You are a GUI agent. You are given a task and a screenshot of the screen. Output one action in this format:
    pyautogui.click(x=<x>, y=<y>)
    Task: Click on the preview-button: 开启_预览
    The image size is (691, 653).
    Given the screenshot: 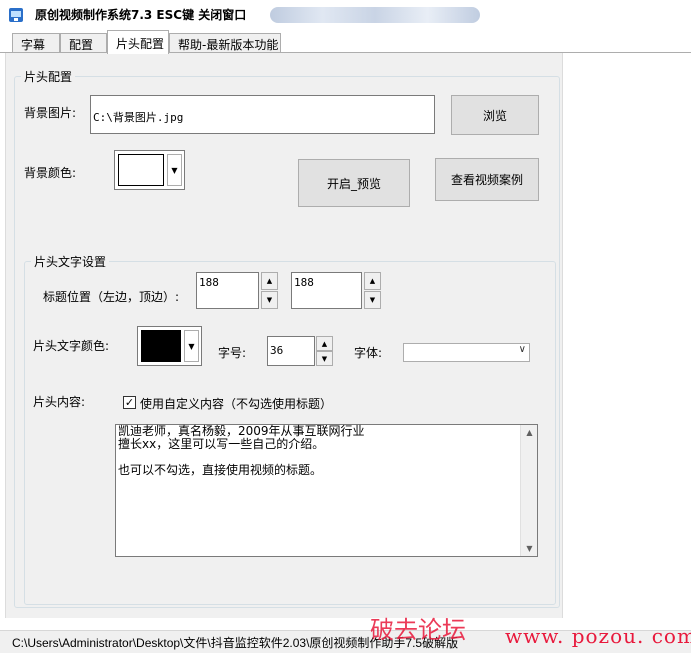 What is the action you would take?
    pyautogui.click(x=354, y=183)
    